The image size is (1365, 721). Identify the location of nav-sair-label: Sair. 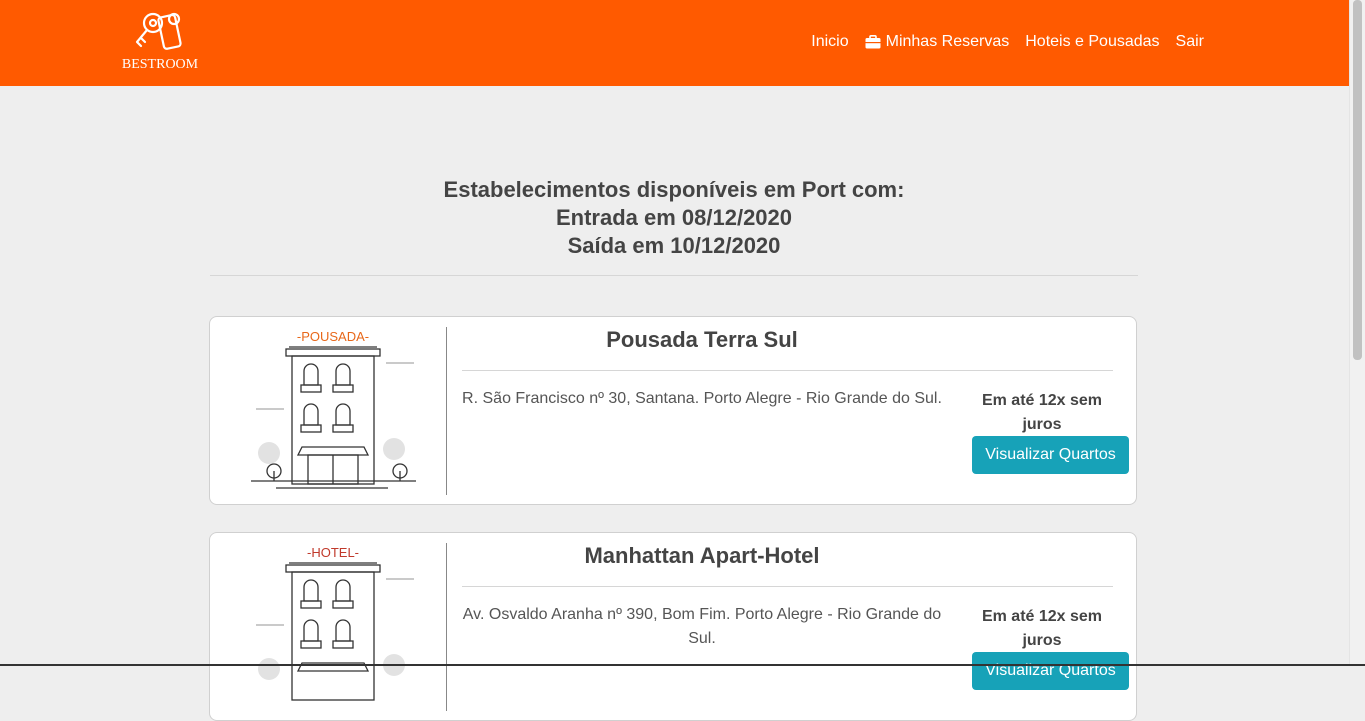
(1189, 41).